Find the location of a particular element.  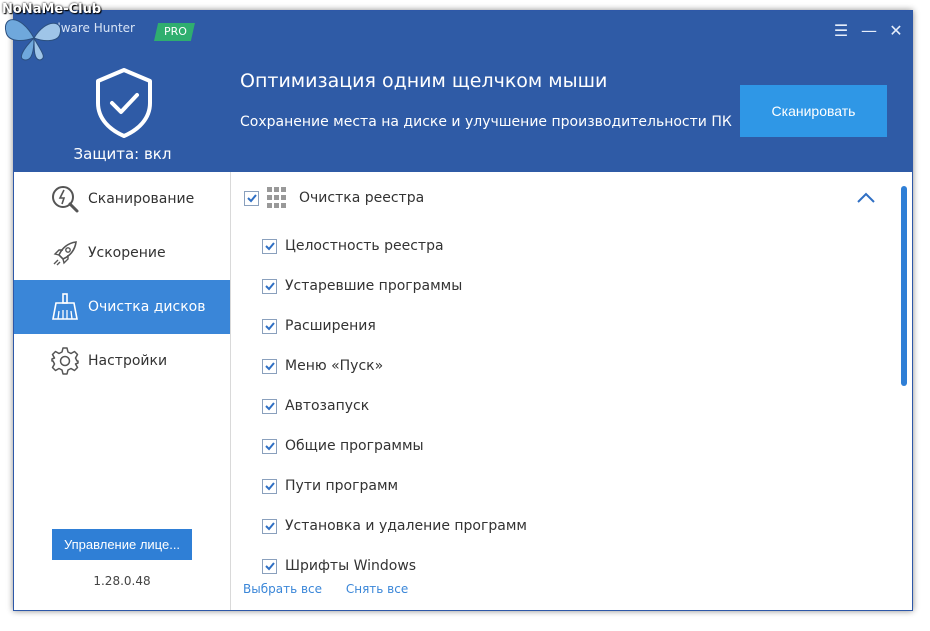

collapse-button is located at coordinates (866, 198).